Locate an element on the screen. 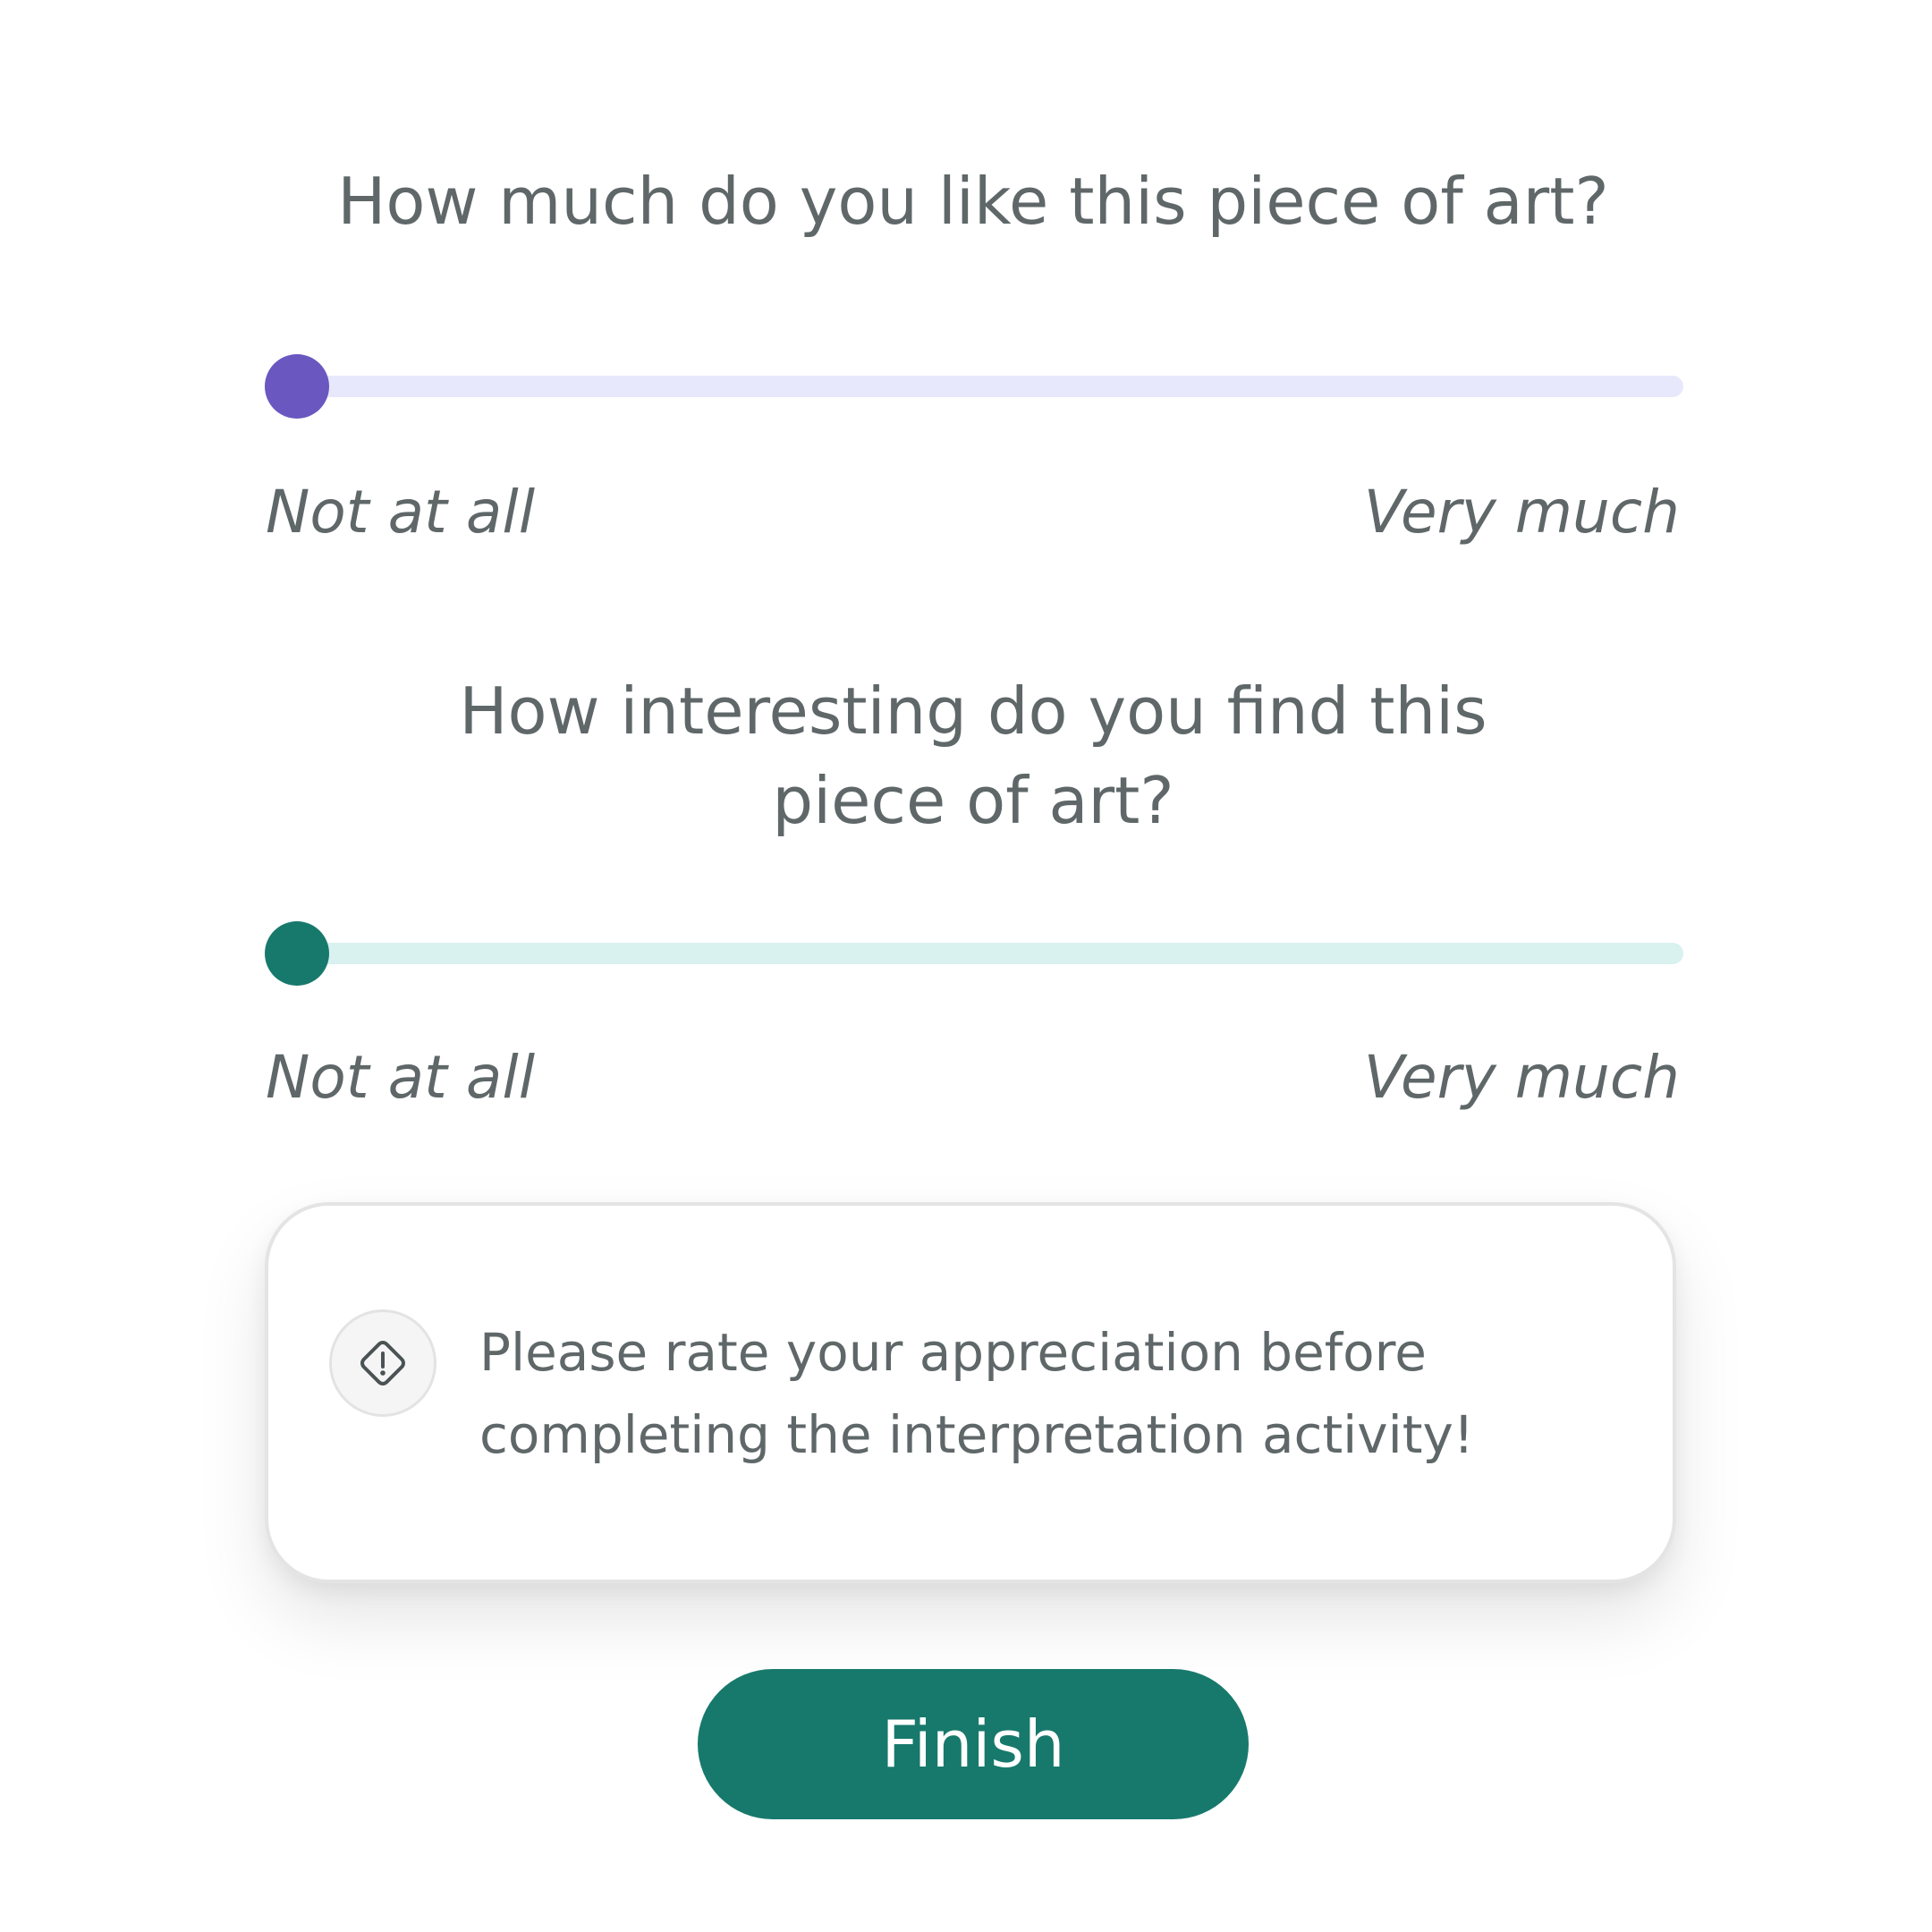 The height and width of the screenshot is (1932, 1932). liking-slider is located at coordinates (974, 384).